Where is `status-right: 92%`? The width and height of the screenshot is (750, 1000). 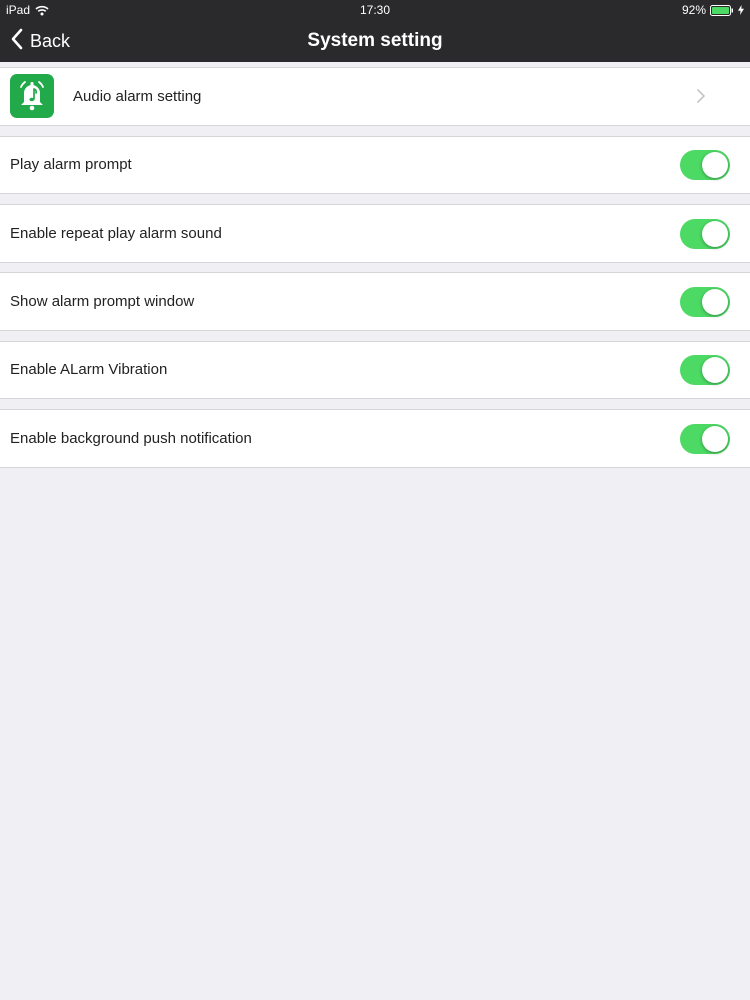
status-right: 92% is located at coordinates (713, 10).